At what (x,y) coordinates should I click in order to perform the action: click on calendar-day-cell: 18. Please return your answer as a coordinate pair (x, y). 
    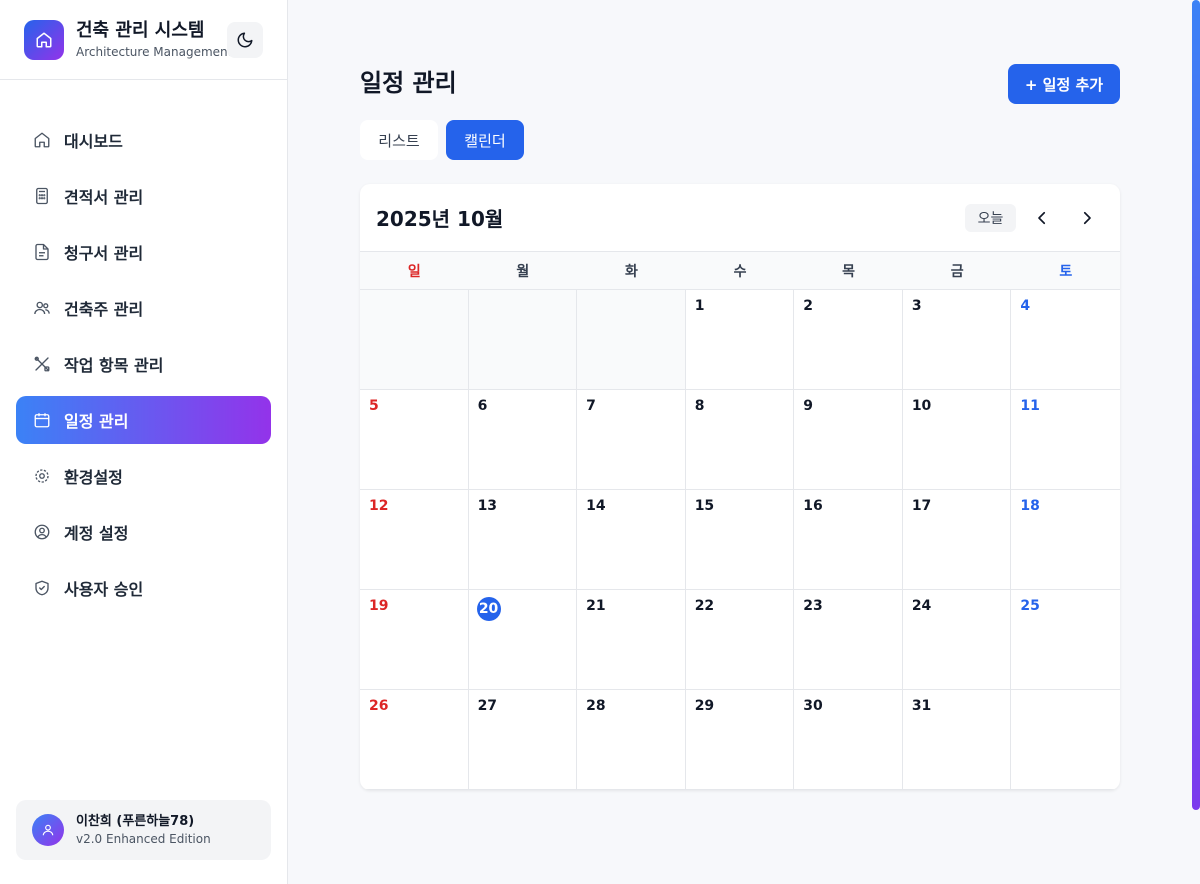
    Looking at the image, I should click on (1065, 540).